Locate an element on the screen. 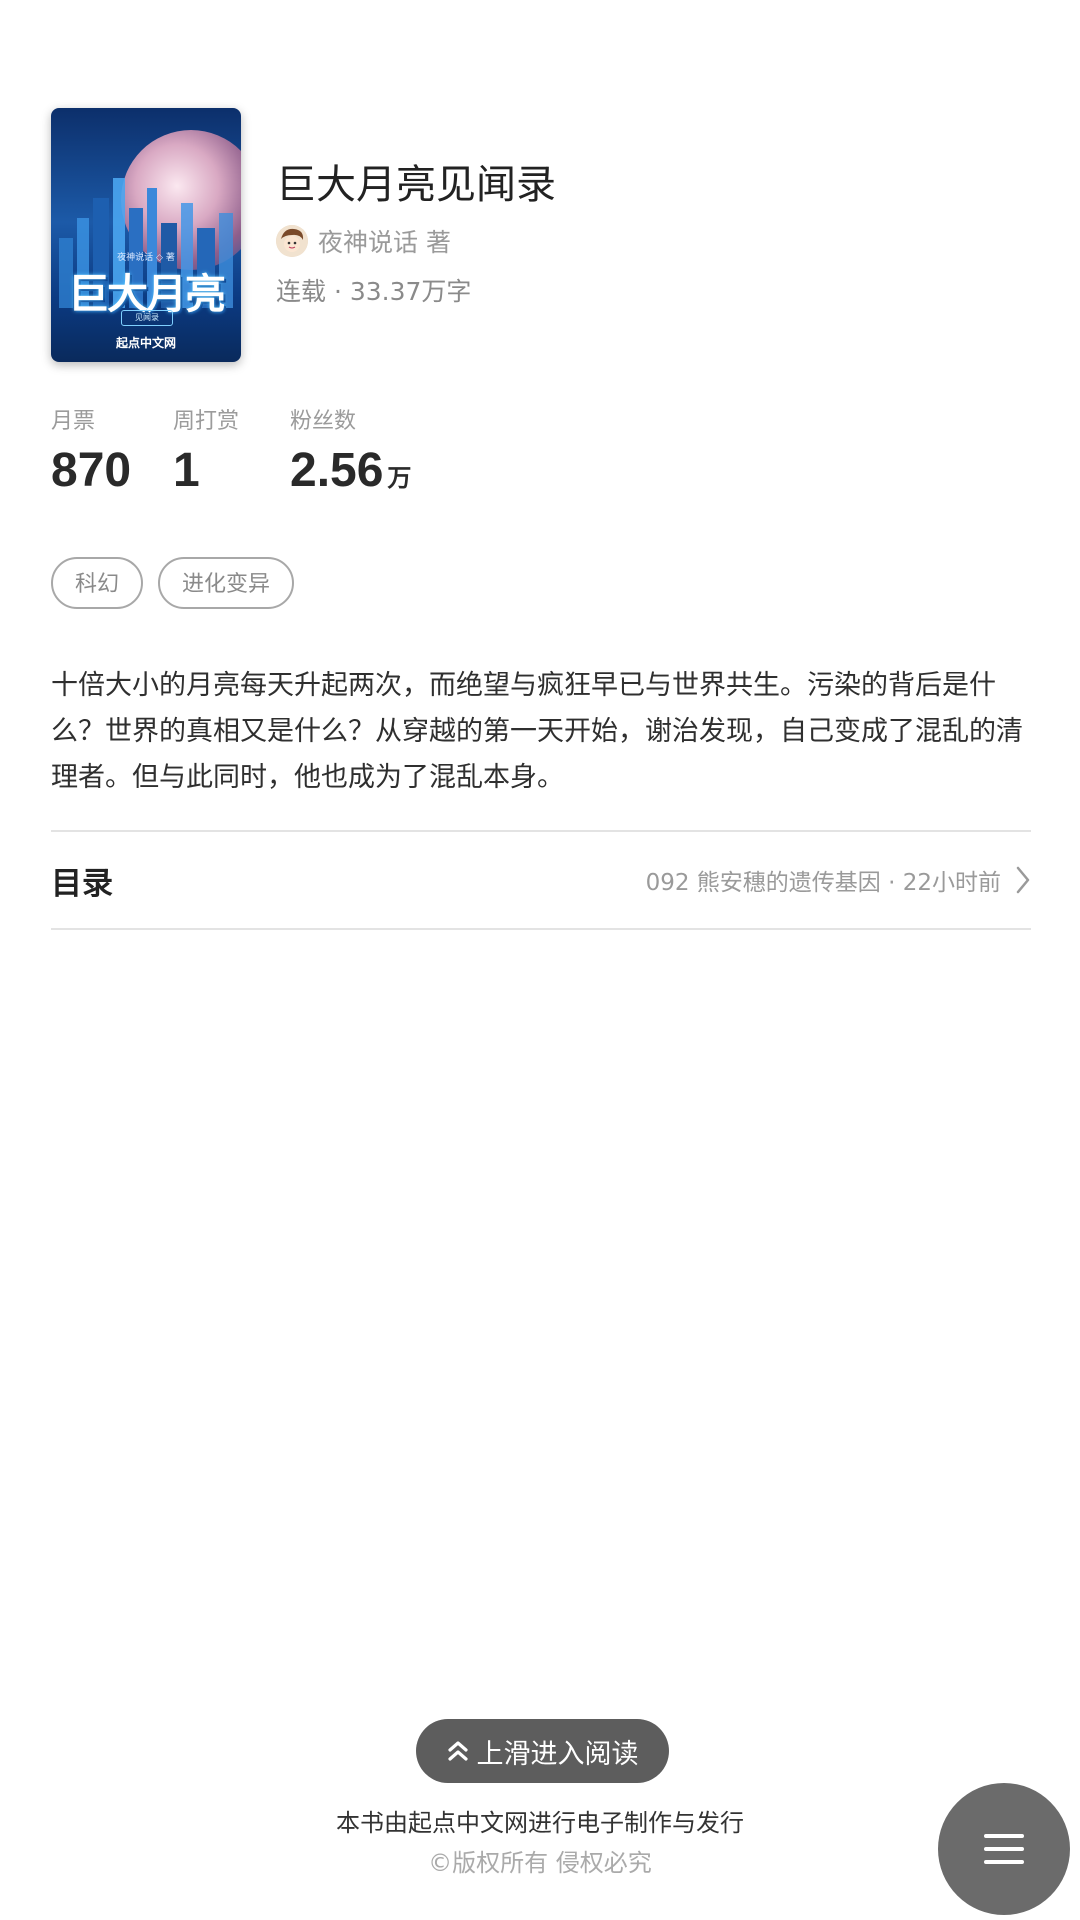  stat-value: 1 is located at coordinates (206, 470).